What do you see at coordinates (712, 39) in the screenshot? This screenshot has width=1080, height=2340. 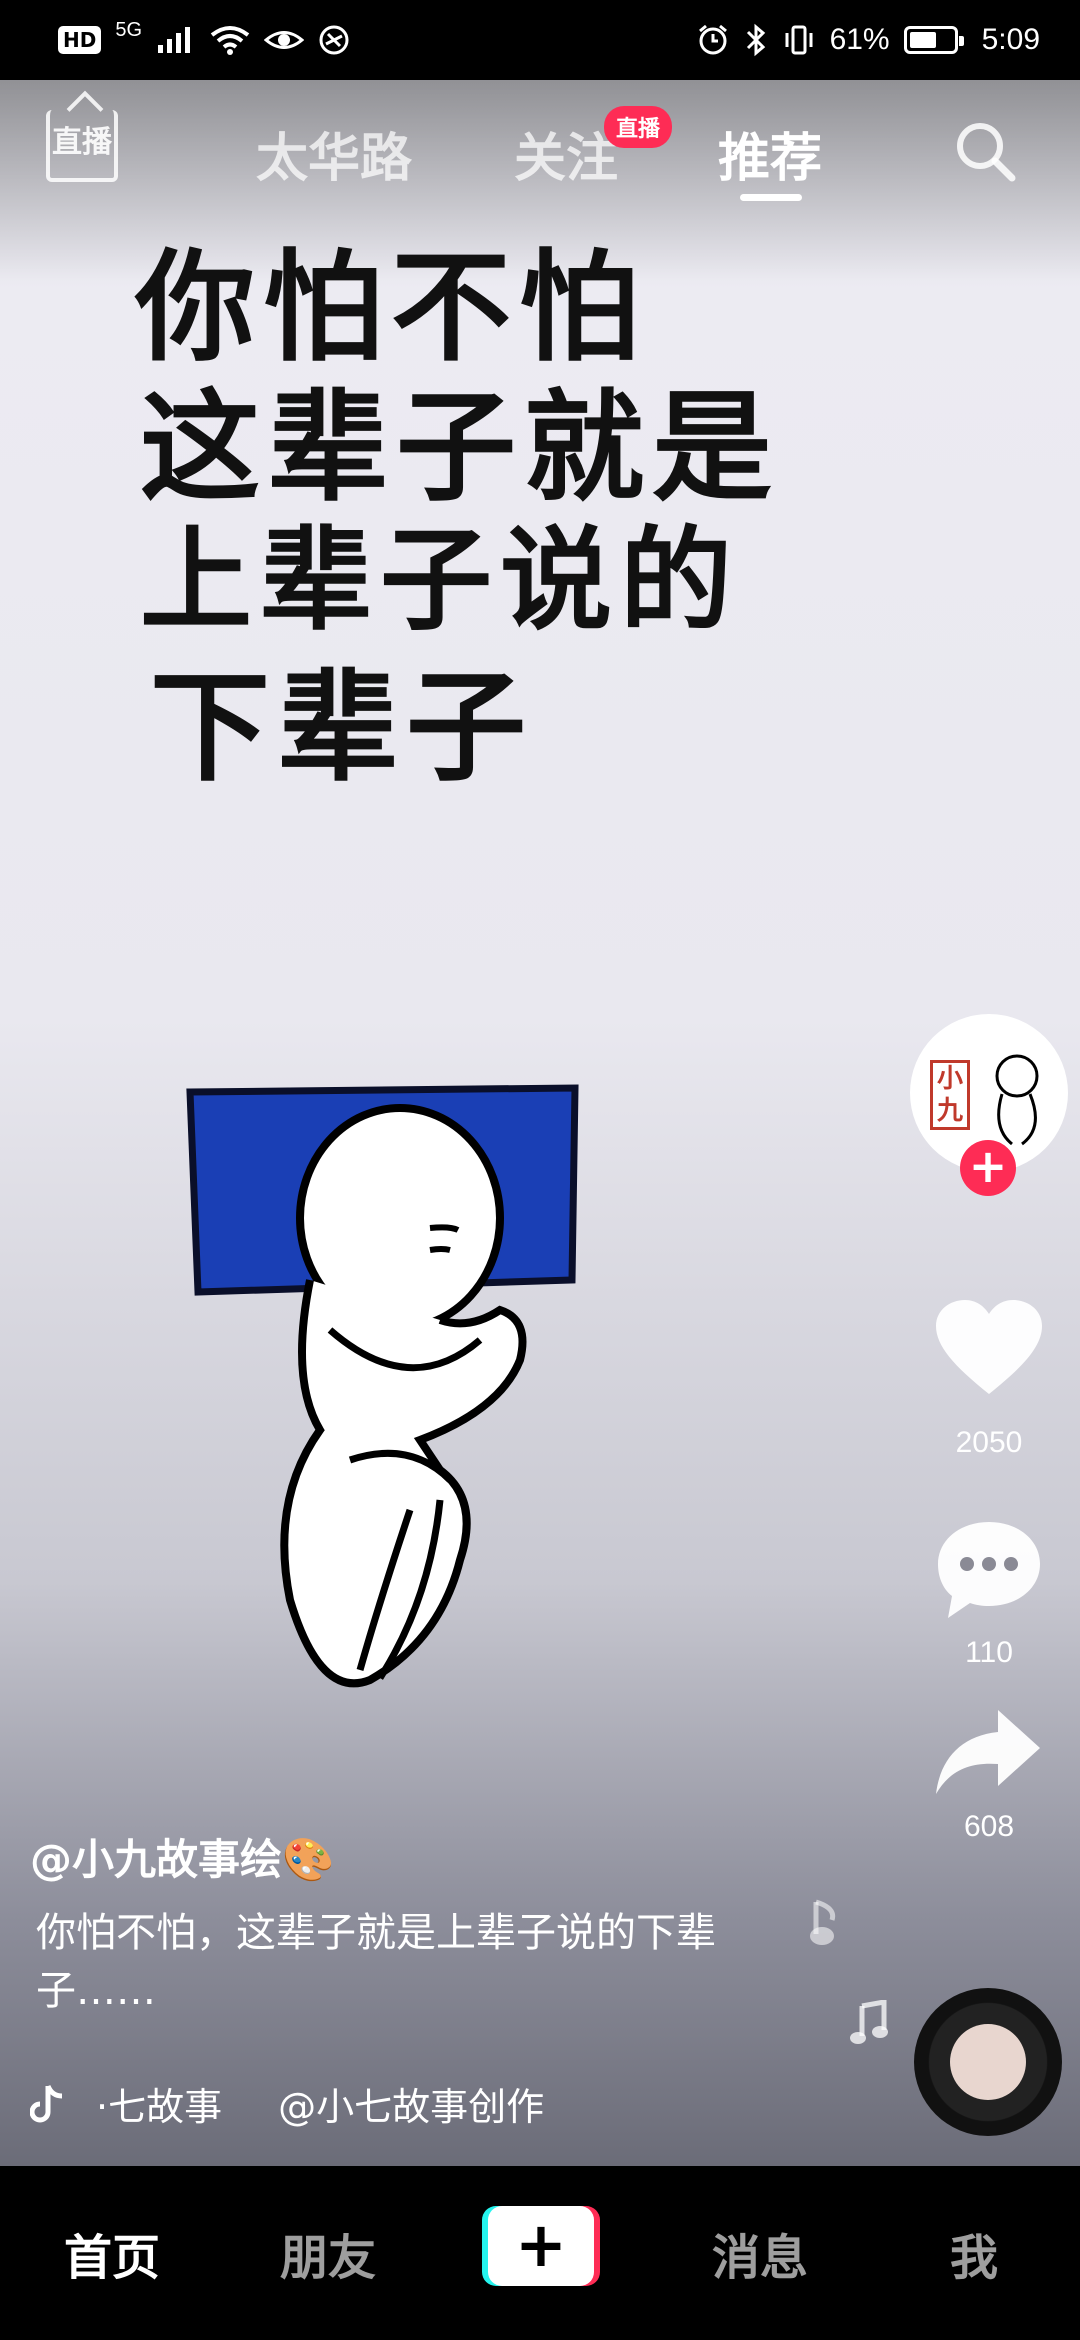 I see `alarm-icon` at bounding box center [712, 39].